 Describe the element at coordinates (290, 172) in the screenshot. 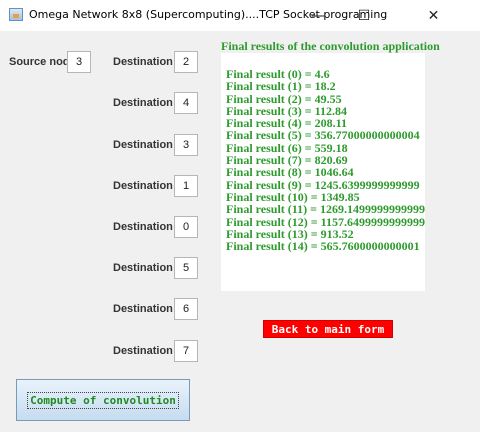

I see `result-line: Final result (8) = 1046.64` at that location.